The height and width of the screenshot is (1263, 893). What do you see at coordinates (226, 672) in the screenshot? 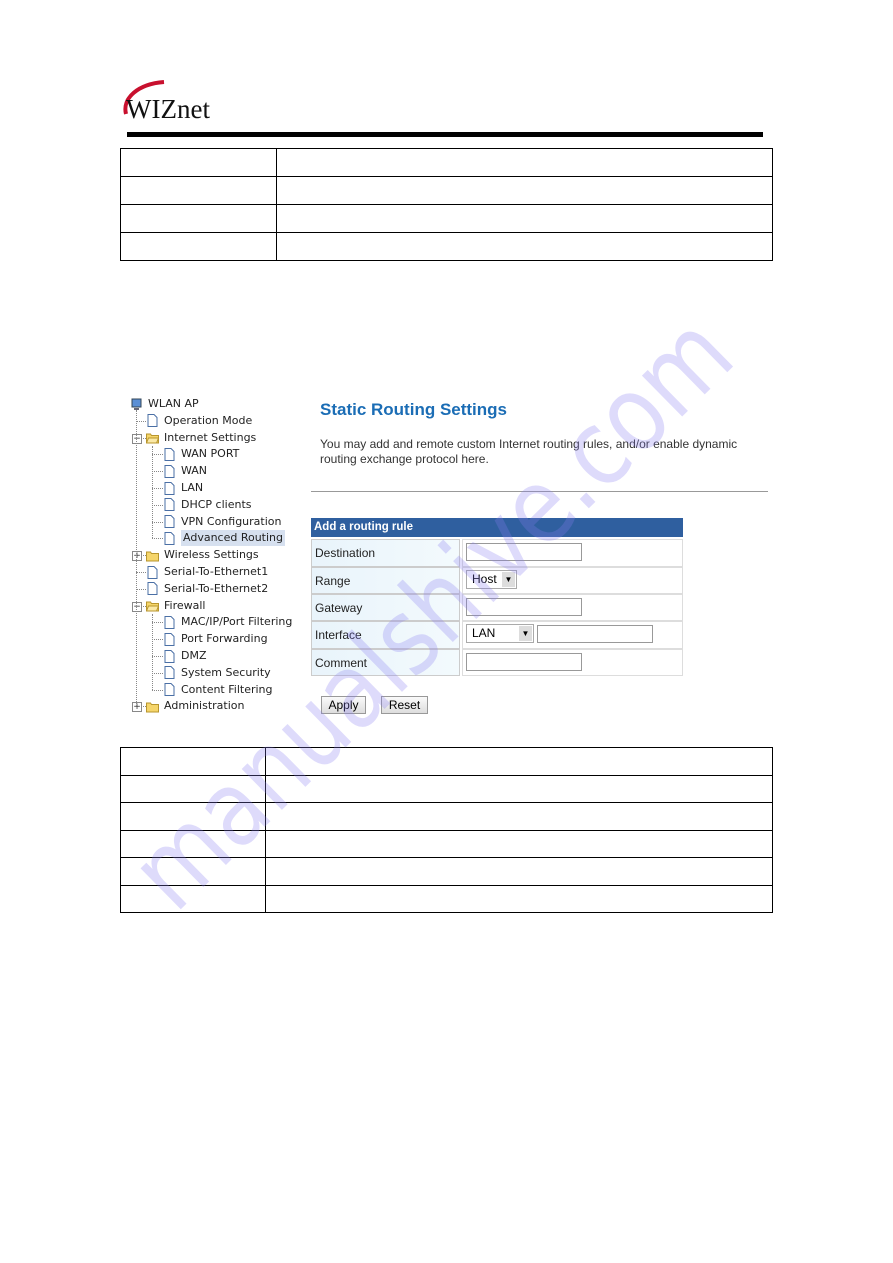
I see `tree-item-label: System Security` at bounding box center [226, 672].